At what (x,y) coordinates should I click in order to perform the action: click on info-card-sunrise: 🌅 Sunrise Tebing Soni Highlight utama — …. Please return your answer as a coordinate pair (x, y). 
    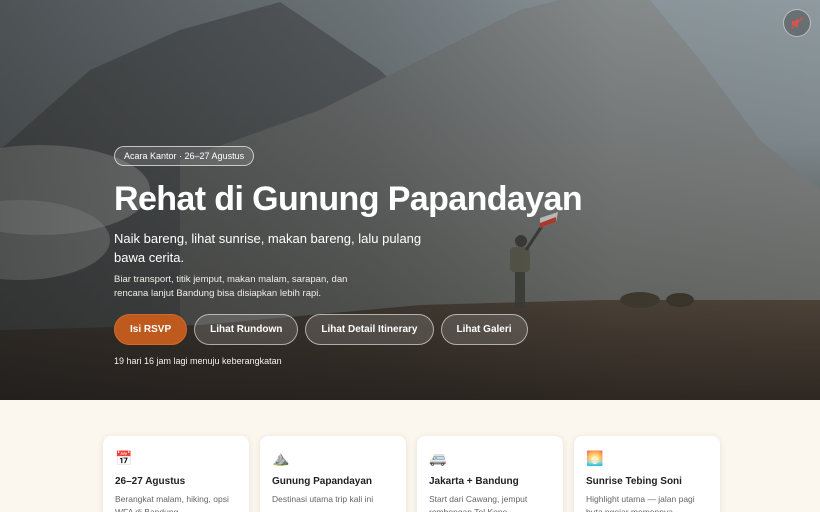
    Looking at the image, I should click on (647, 474).